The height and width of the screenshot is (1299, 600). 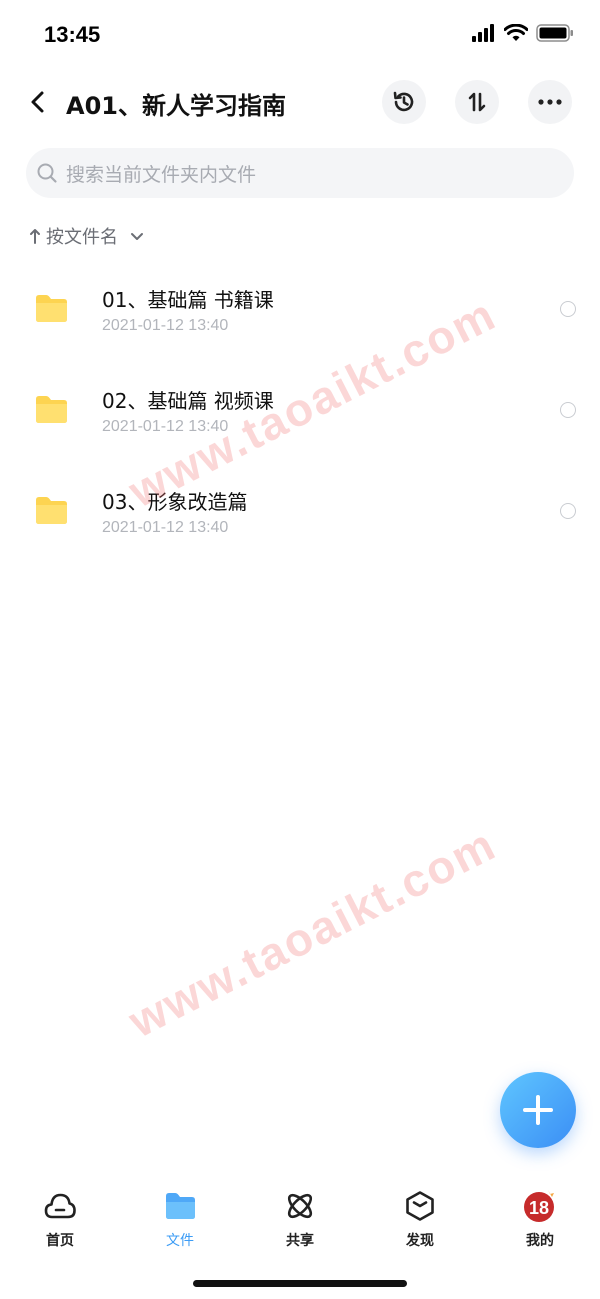 What do you see at coordinates (60, 1241) in the screenshot?
I see `tab-label: 首页` at bounding box center [60, 1241].